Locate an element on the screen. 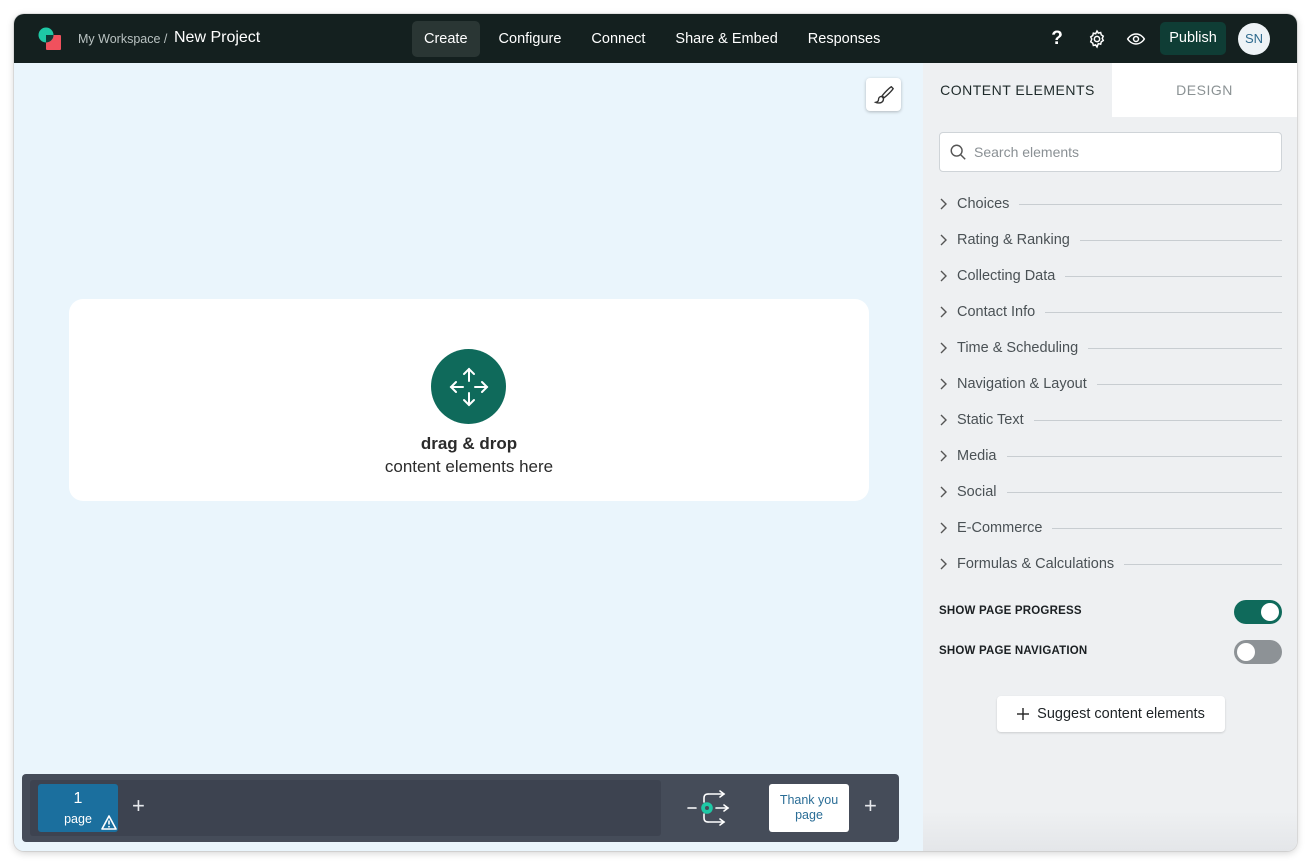  eye-icon is located at coordinates (1136, 39).